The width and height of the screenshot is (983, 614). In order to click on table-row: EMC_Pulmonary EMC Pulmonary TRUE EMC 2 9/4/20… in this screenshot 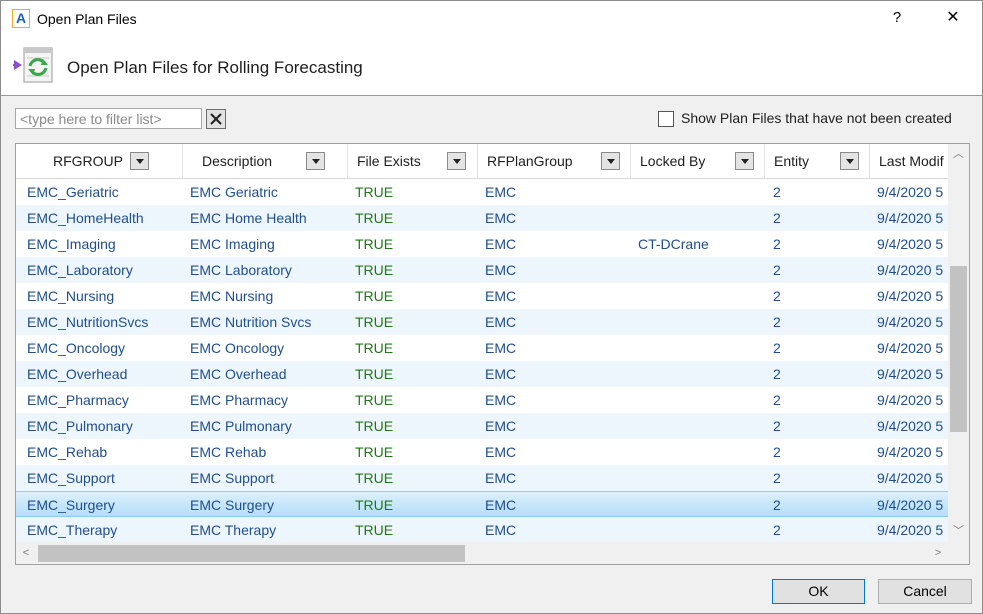, I will do `click(482, 426)`.